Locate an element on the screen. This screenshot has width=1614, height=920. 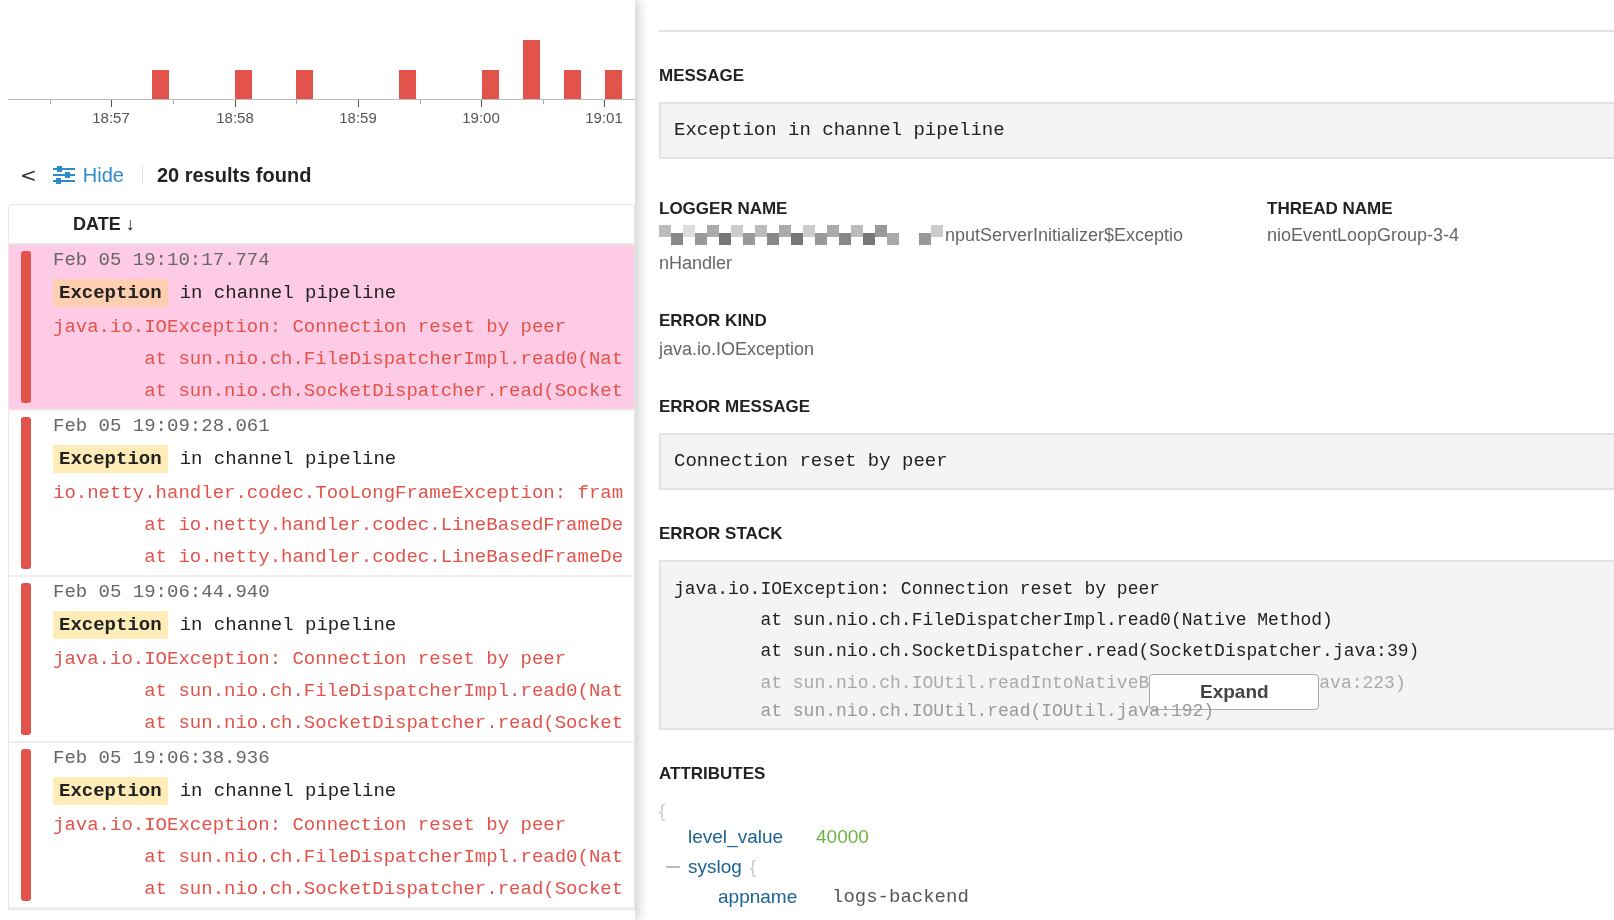
field-label: MESSAGE is located at coordinates (702, 76).